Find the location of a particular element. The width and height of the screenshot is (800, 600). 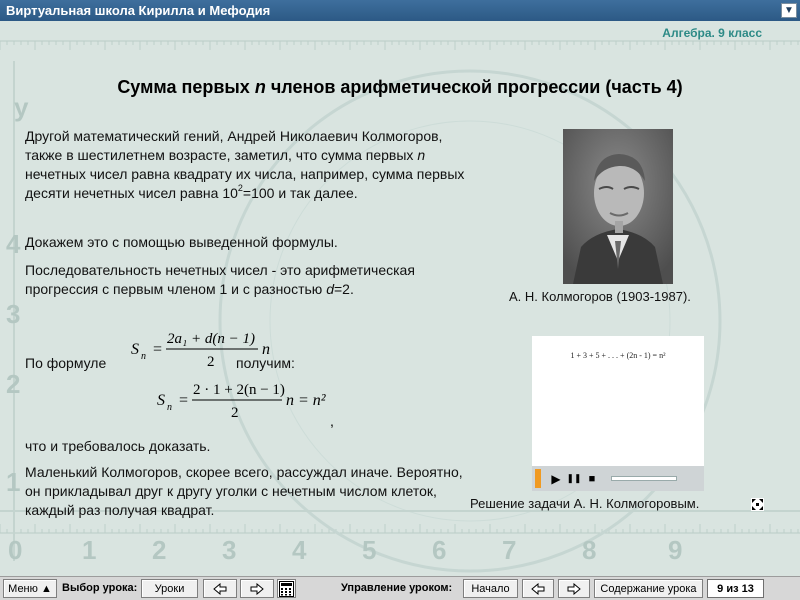

calculator-button is located at coordinates (286, 588).